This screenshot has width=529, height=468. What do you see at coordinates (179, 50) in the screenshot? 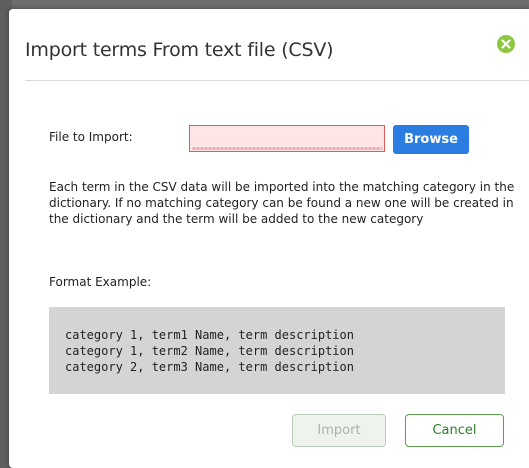
I see `dialog-title: Import terms From text file (CSV)` at bounding box center [179, 50].